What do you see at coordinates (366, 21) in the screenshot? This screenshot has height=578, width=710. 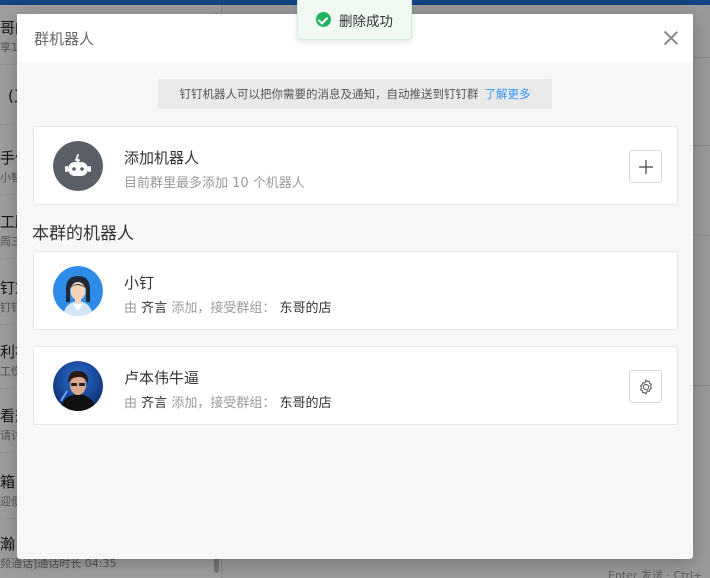 I see `toast-message: 删除成功` at bounding box center [366, 21].